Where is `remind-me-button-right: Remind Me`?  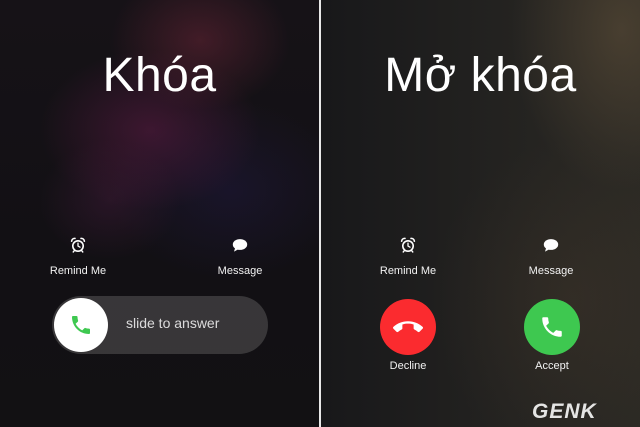
remind-me-button-right: Remind Me is located at coordinates (408, 256).